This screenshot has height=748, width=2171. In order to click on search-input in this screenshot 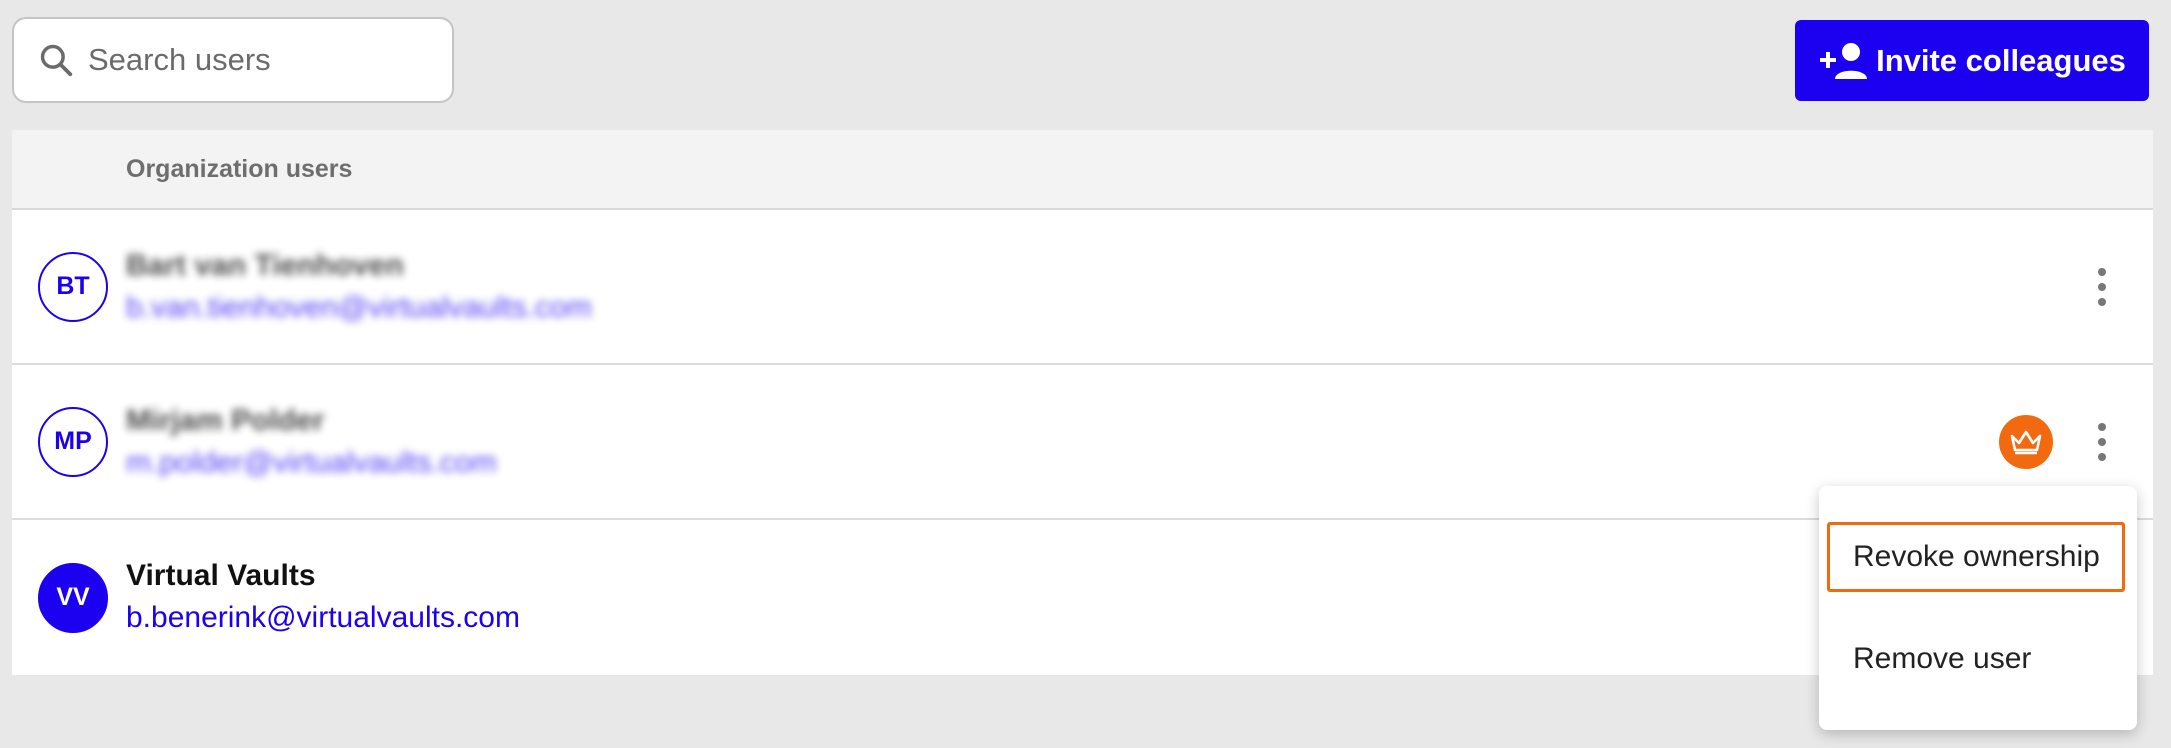, I will do `click(258, 60)`.